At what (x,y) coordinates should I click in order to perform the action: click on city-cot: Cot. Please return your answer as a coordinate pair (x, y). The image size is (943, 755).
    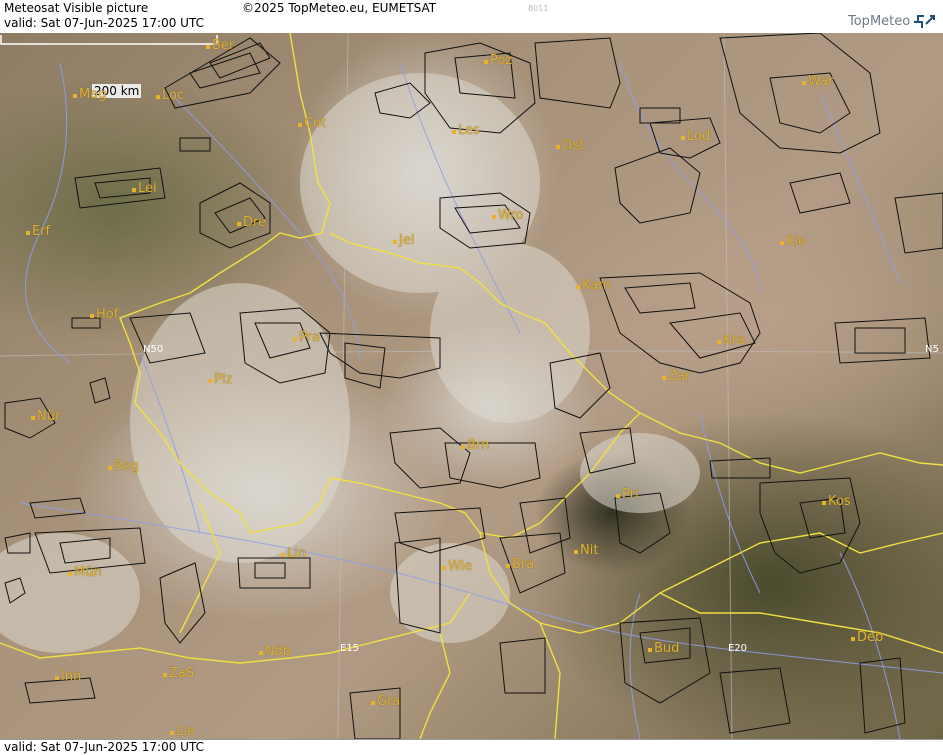
    Looking at the image, I should click on (312, 123).